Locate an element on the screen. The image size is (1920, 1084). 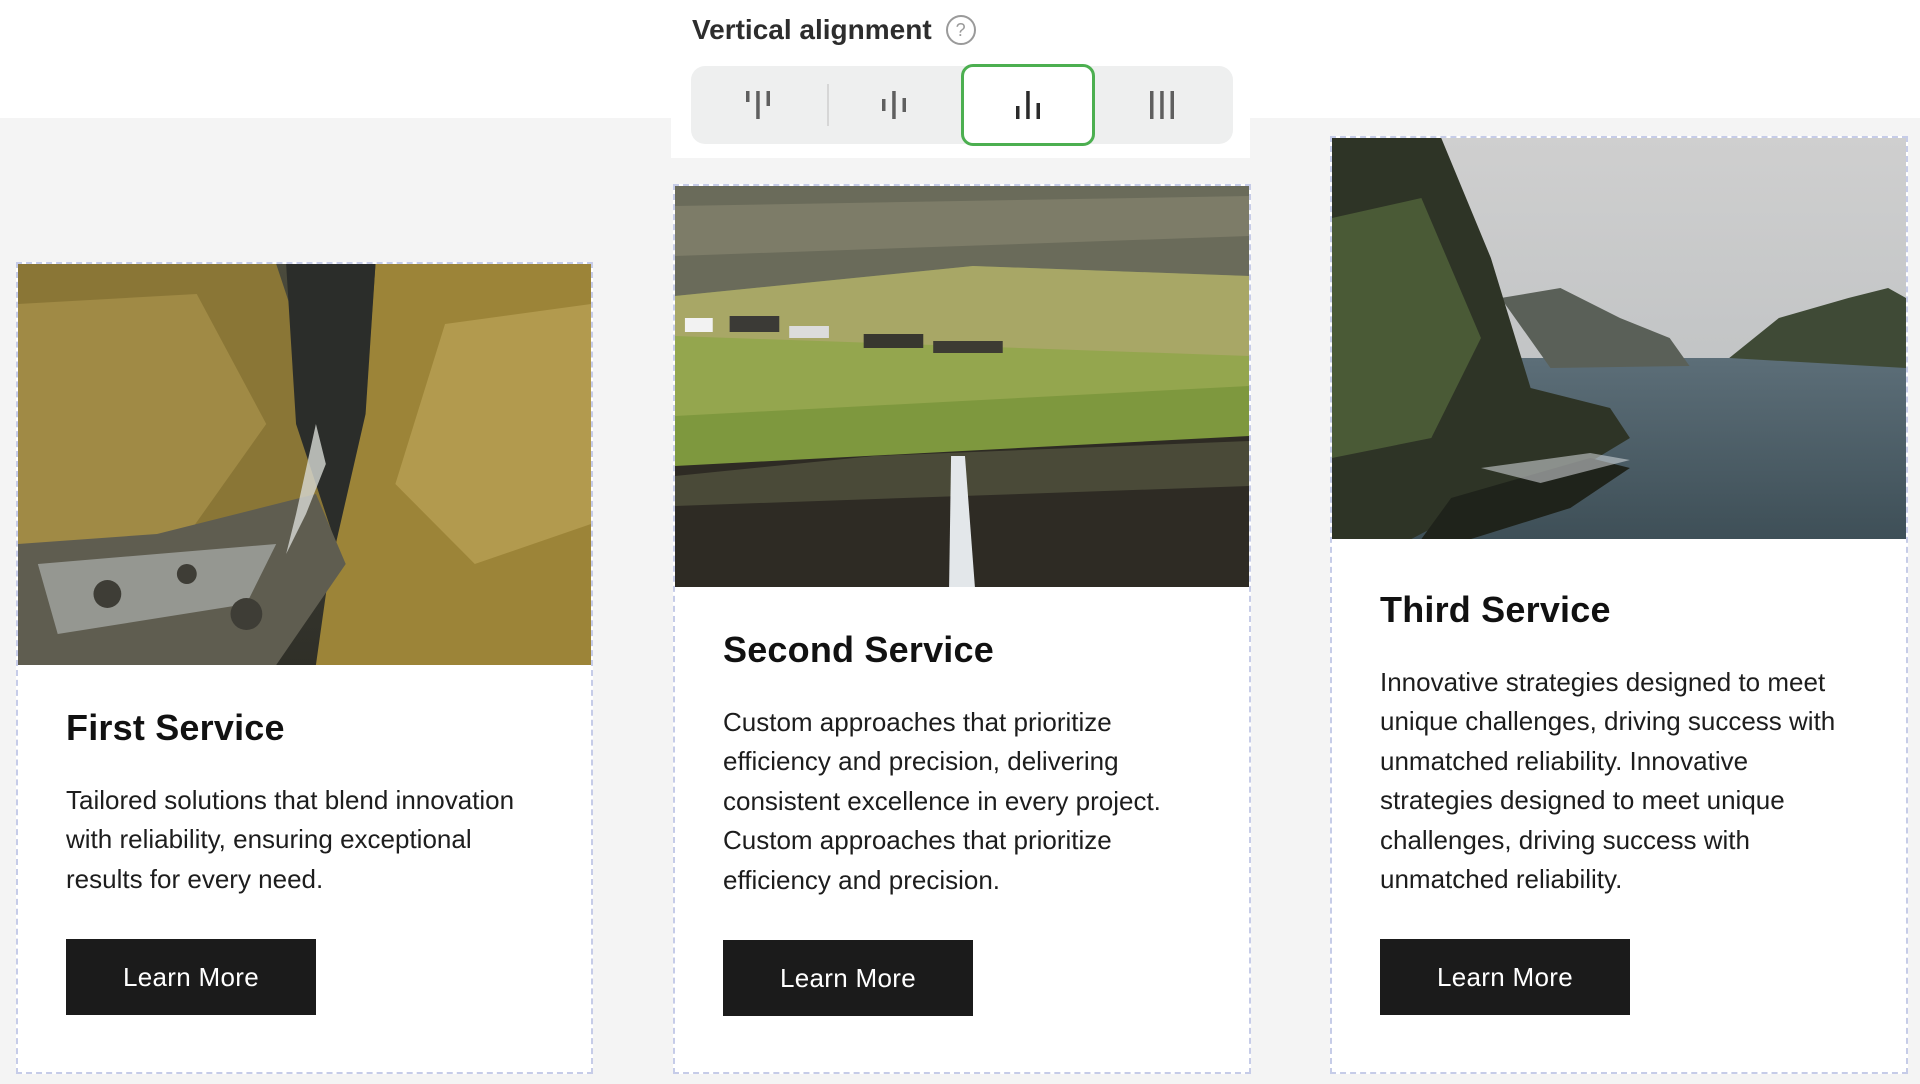
card-title: Third Service is located at coordinates (1495, 609).